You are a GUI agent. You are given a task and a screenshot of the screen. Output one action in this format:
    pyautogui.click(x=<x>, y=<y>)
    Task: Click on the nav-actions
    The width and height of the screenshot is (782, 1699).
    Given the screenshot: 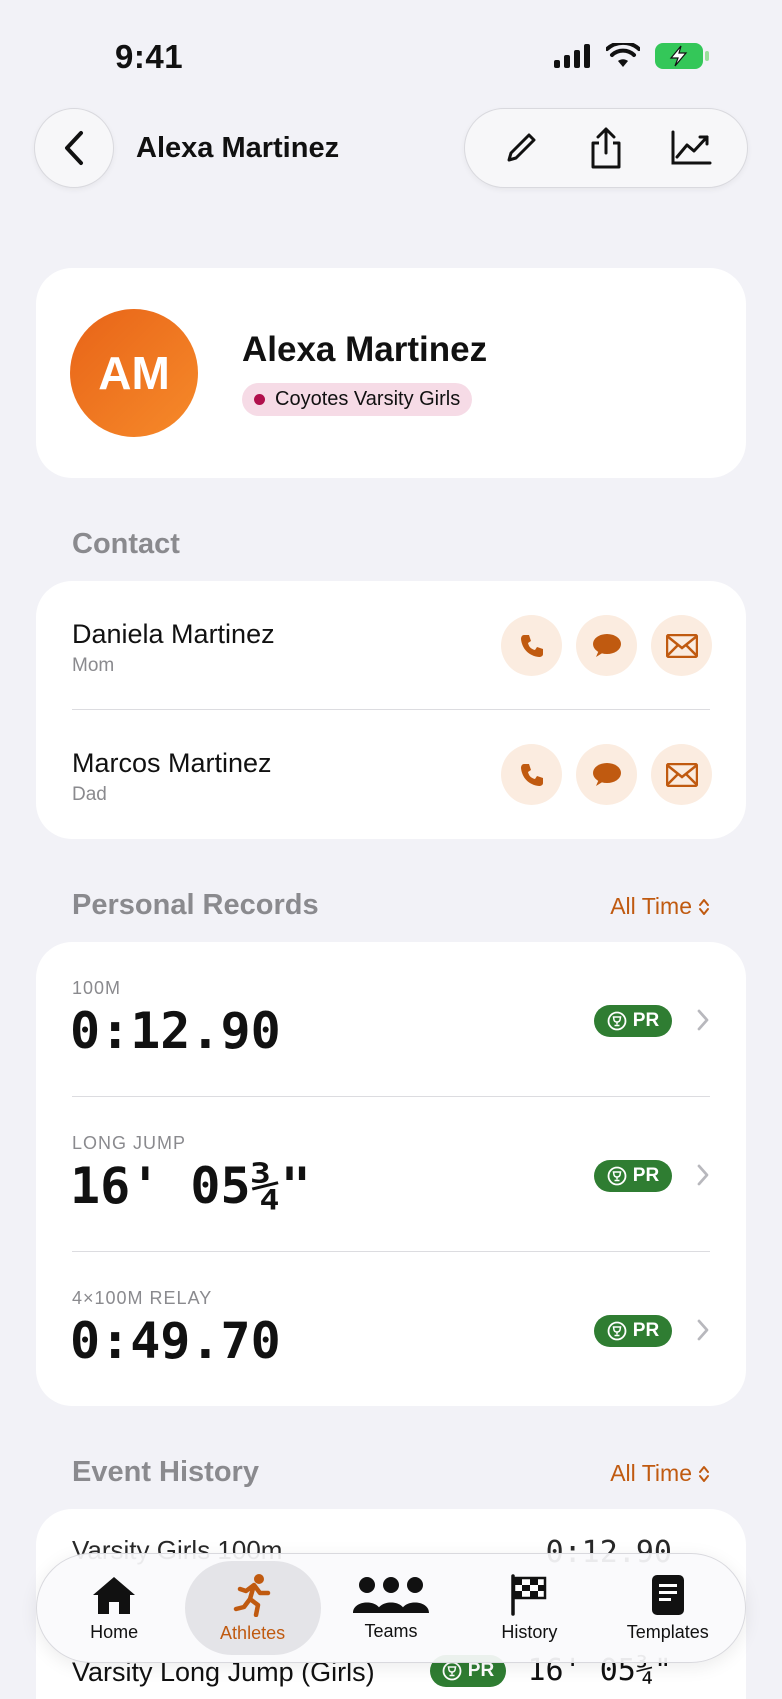 What is the action you would take?
    pyautogui.click(x=606, y=148)
    